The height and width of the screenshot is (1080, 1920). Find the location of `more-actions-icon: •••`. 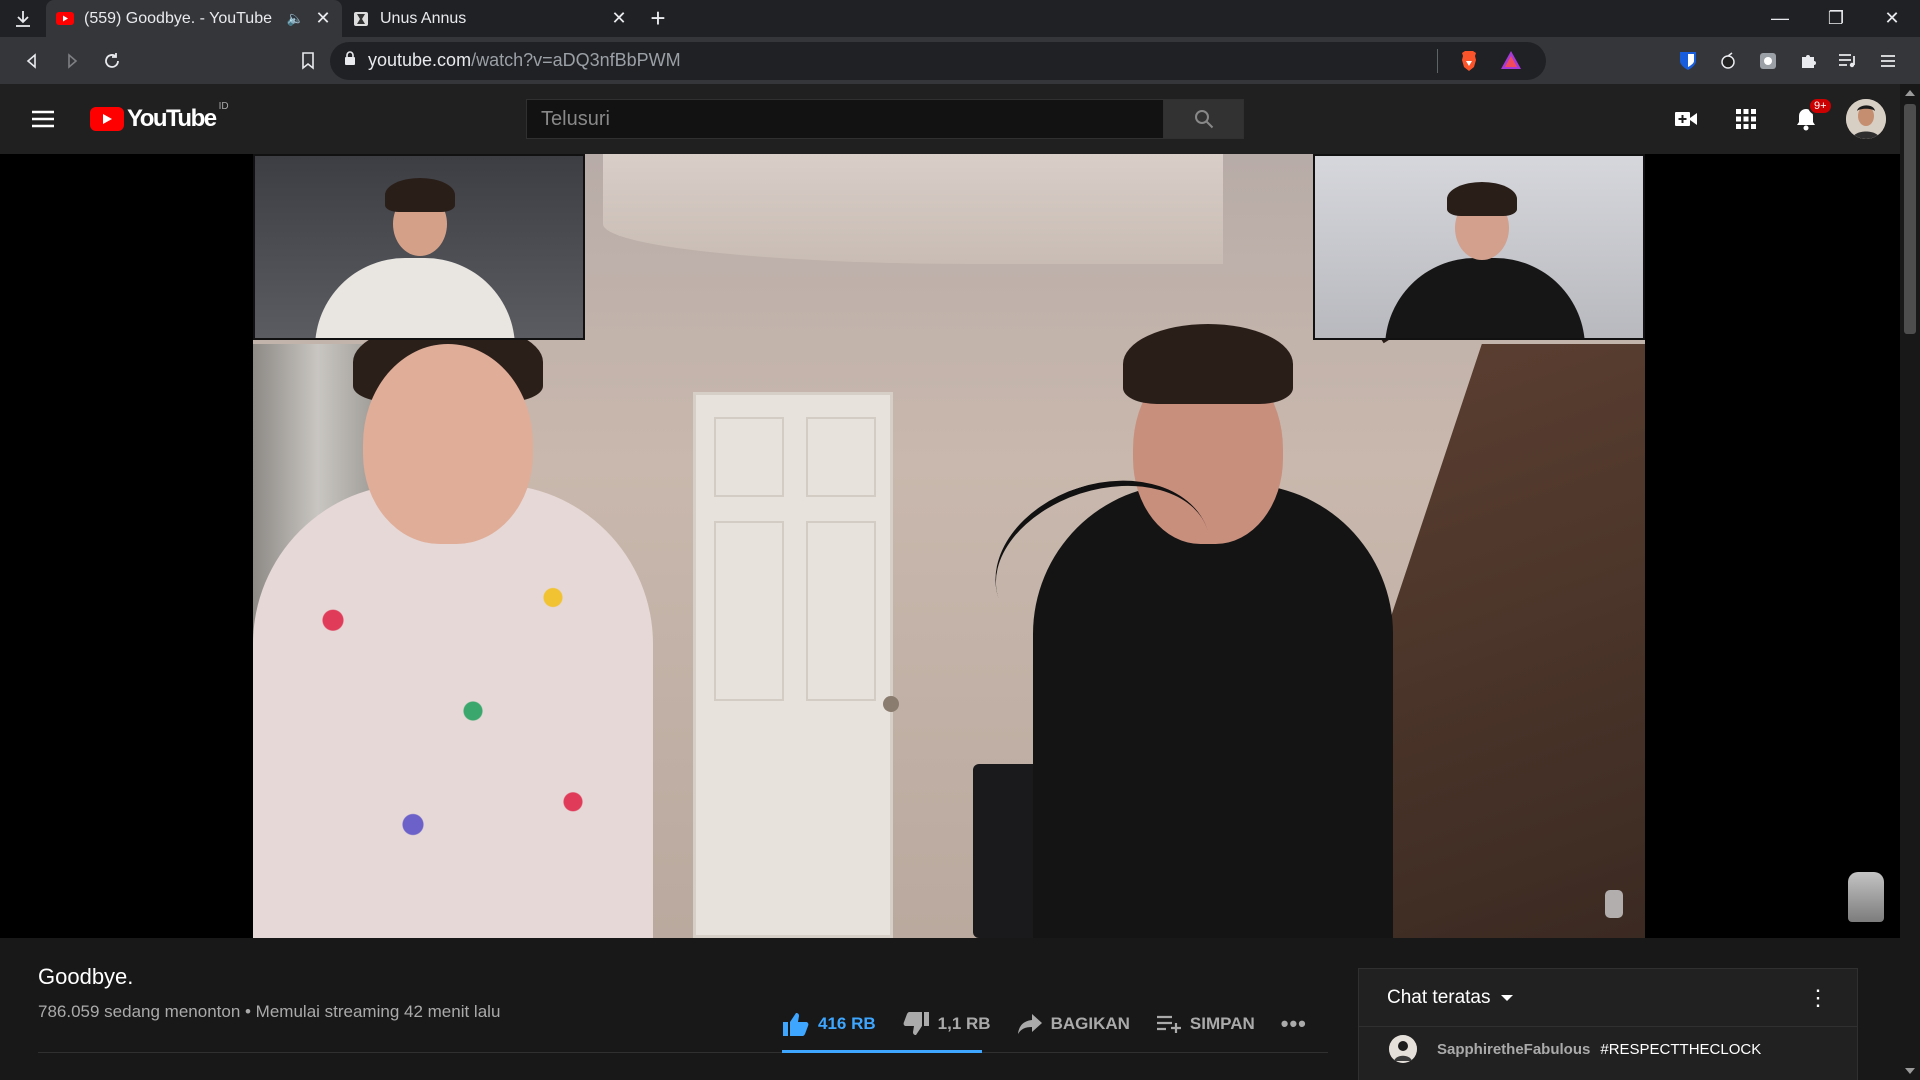

more-actions-icon: ••• is located at coordinates (1294, 1024).